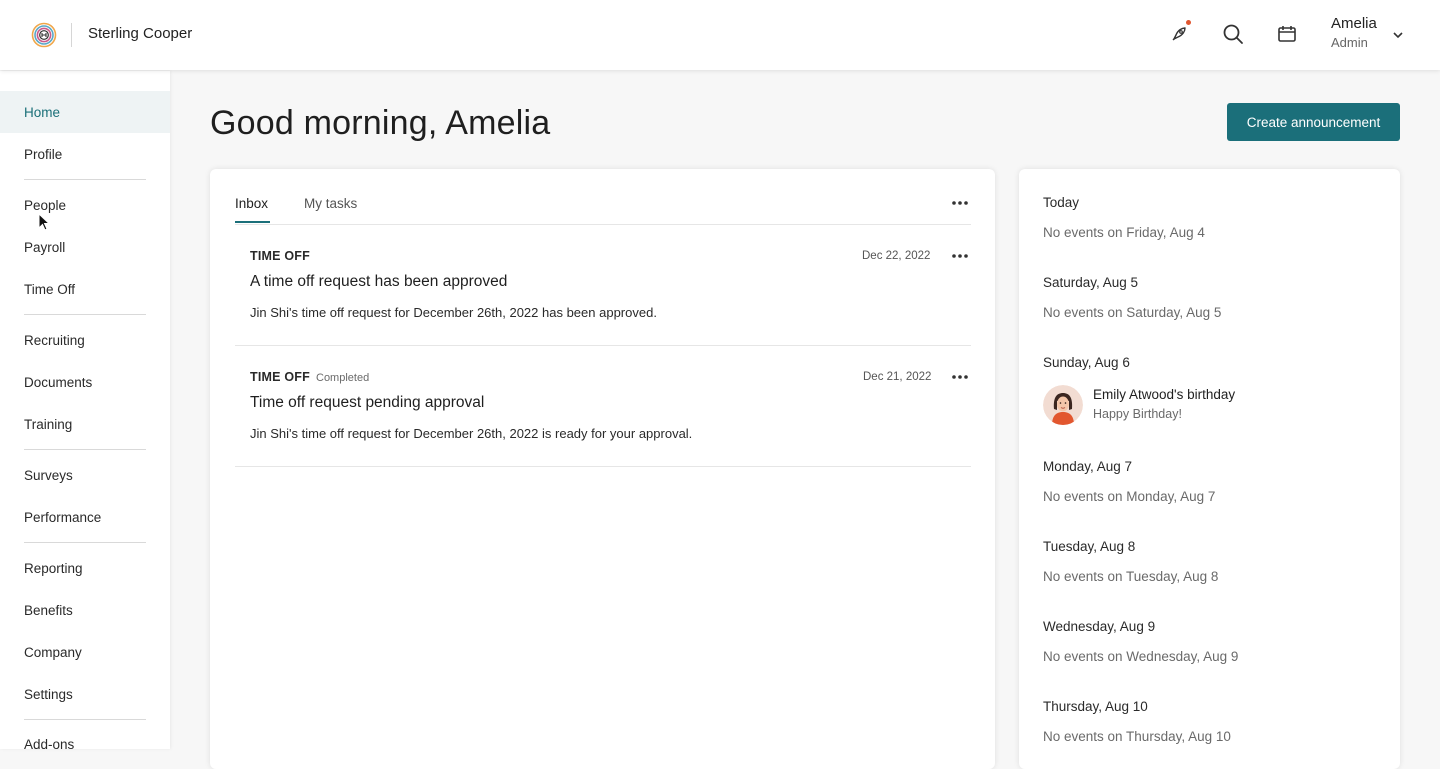  Describe the element at coordinates (330, 203) in the screenshot. I see `tab-my-tasks: My tasks` at that location.